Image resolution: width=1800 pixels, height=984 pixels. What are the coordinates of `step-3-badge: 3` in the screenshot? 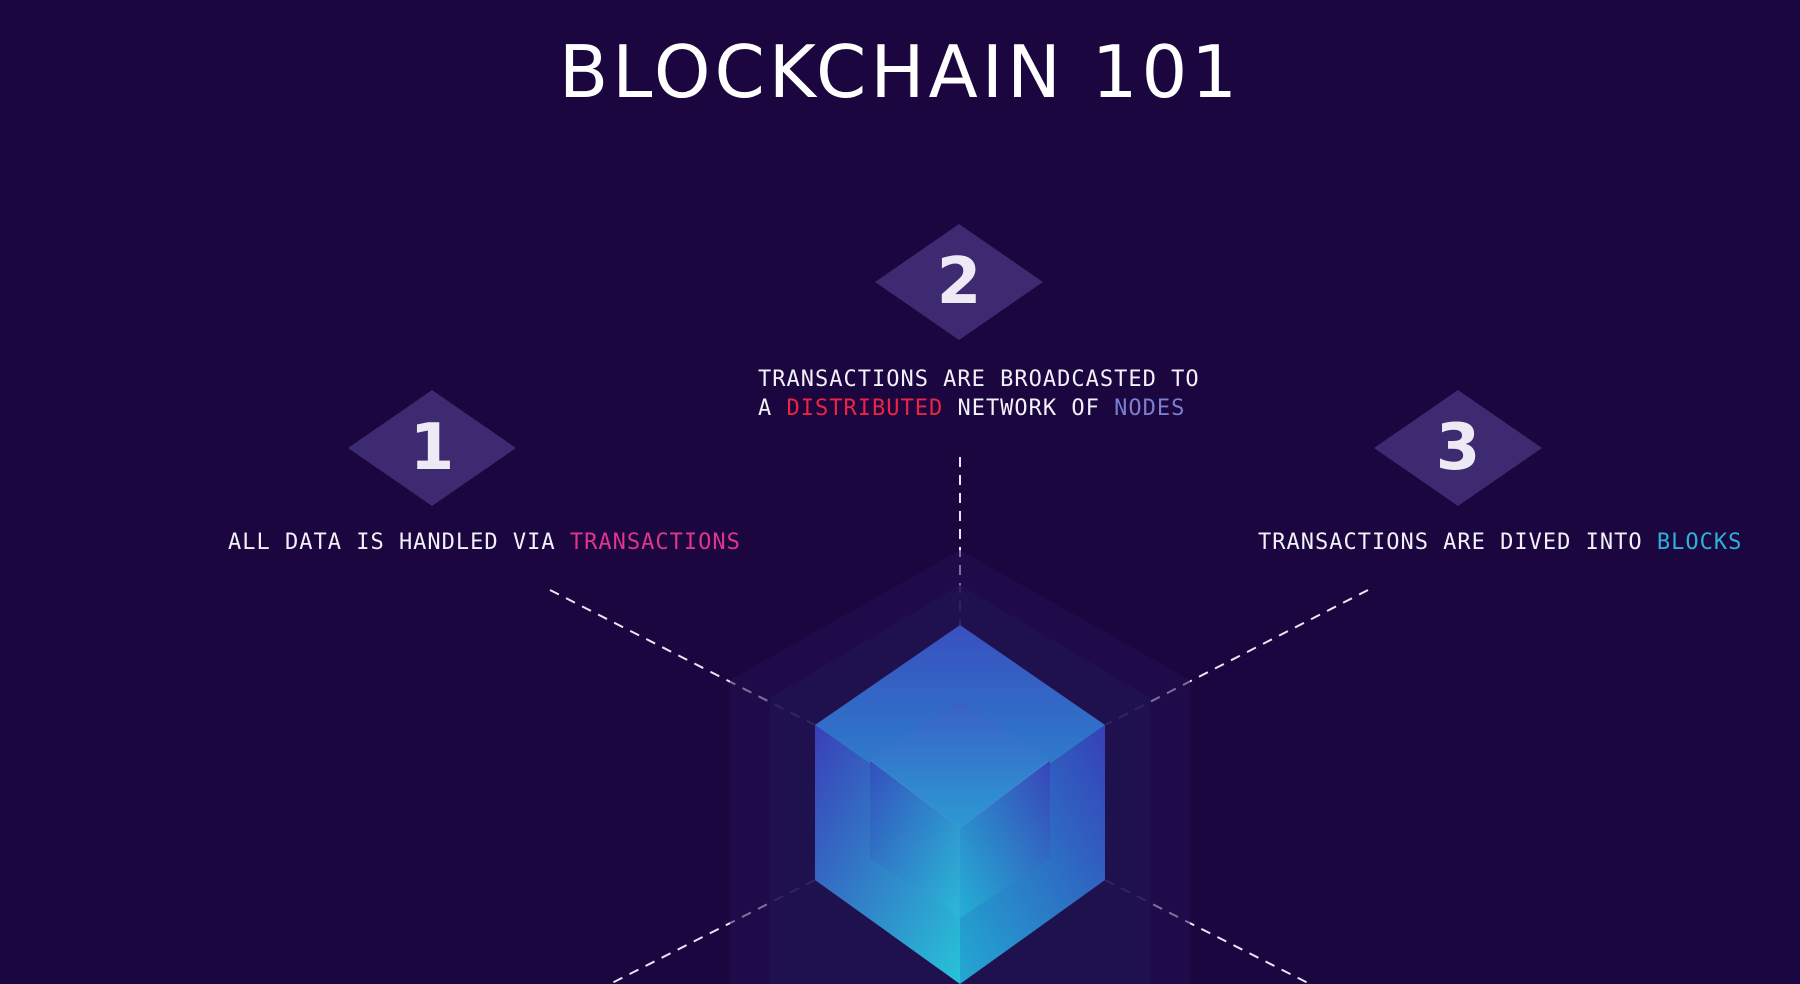 It's located at (1458, 448).